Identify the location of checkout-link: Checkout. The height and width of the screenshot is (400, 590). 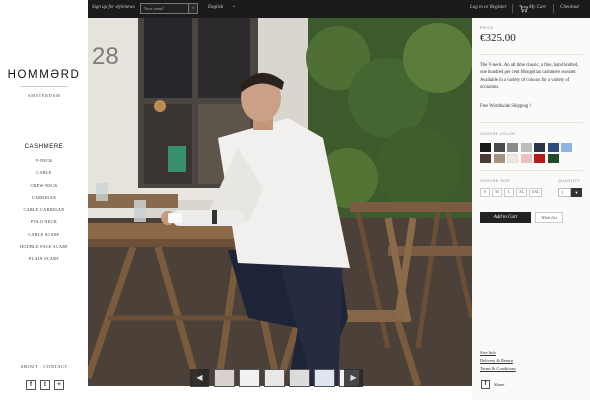
(569, 7).